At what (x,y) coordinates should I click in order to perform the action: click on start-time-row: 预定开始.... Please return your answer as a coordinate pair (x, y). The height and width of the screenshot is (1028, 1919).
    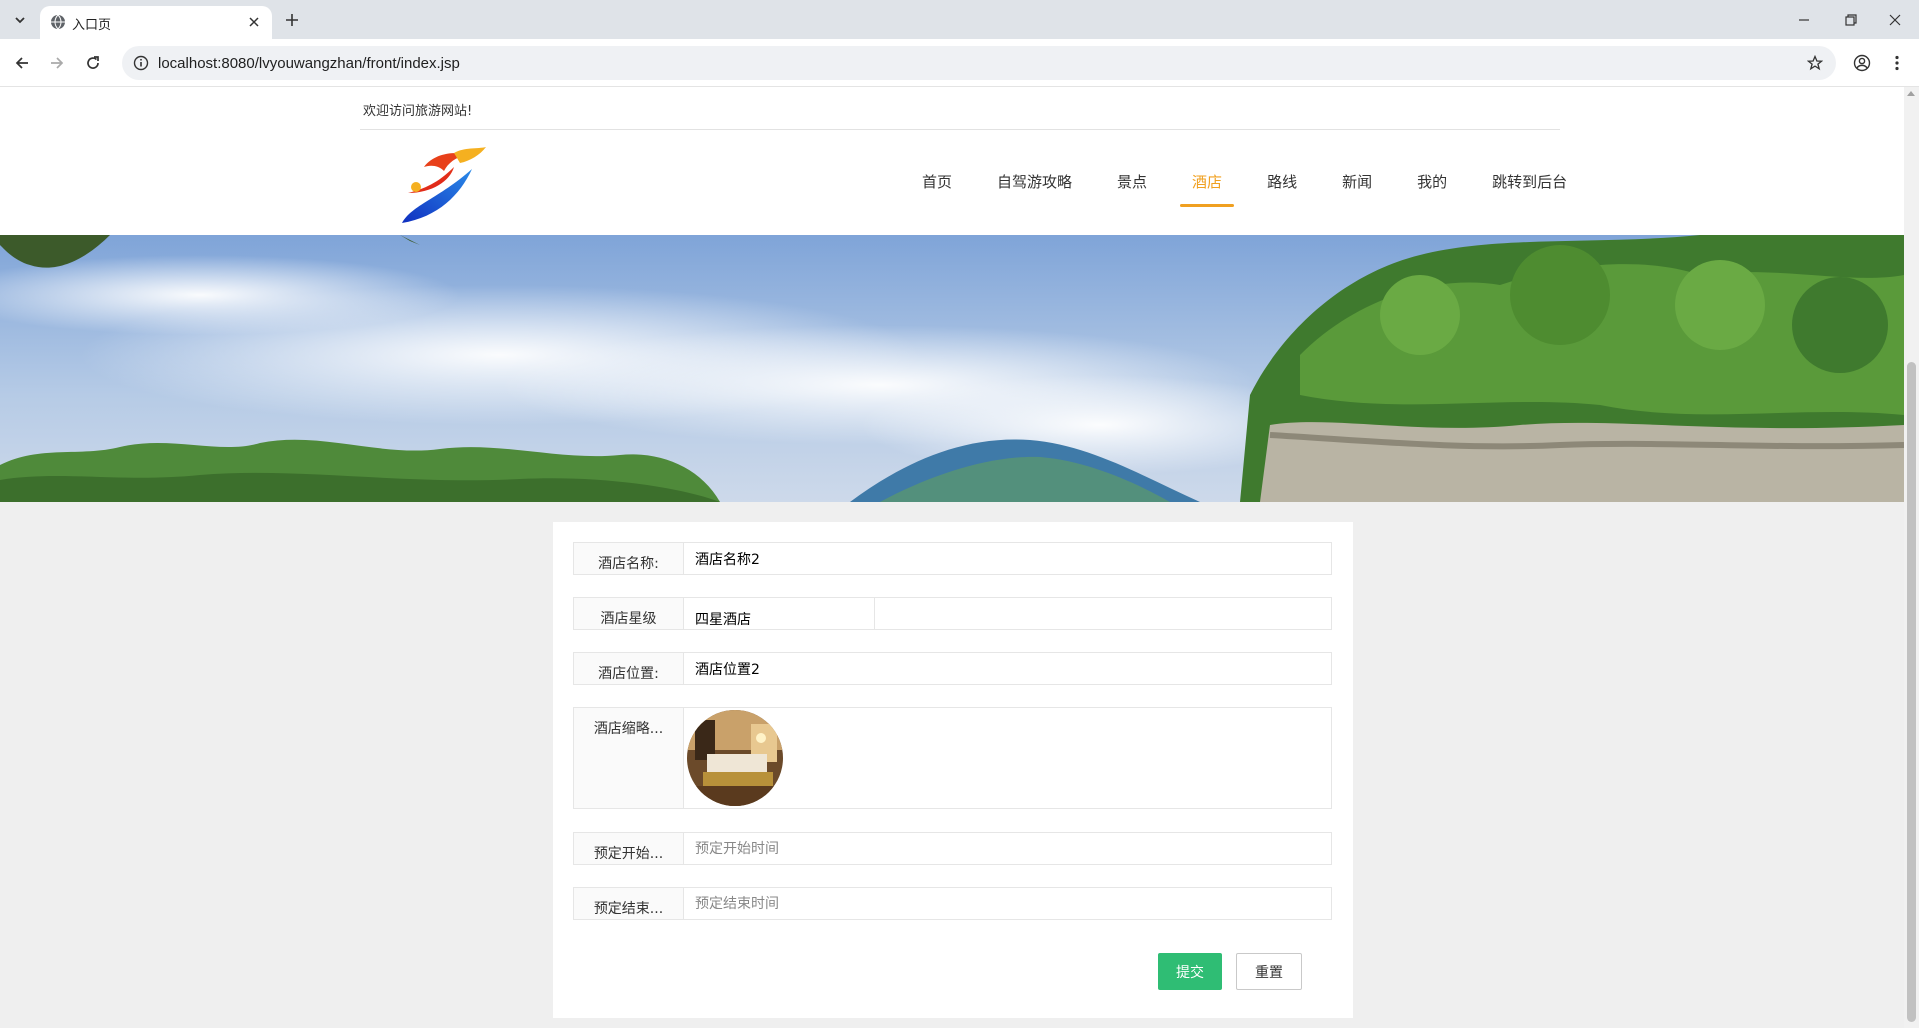
    Looking at the image, I should click on (952, 848).